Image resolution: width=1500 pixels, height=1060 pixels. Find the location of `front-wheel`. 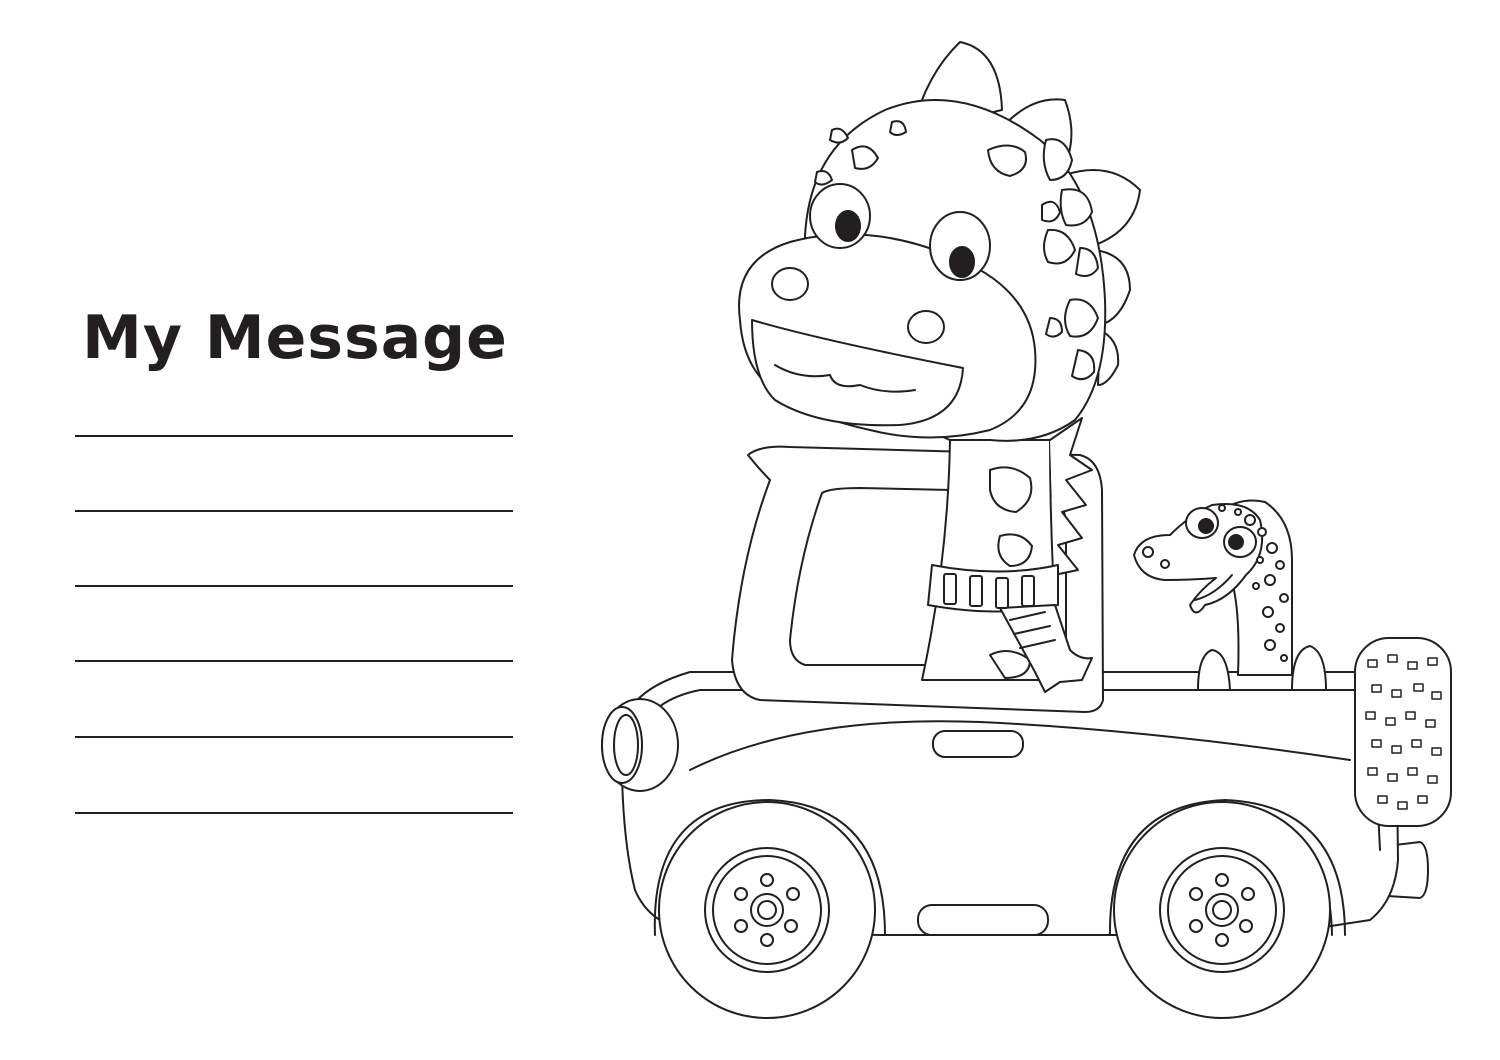

front-wheel is located at coordinates (767, 910).